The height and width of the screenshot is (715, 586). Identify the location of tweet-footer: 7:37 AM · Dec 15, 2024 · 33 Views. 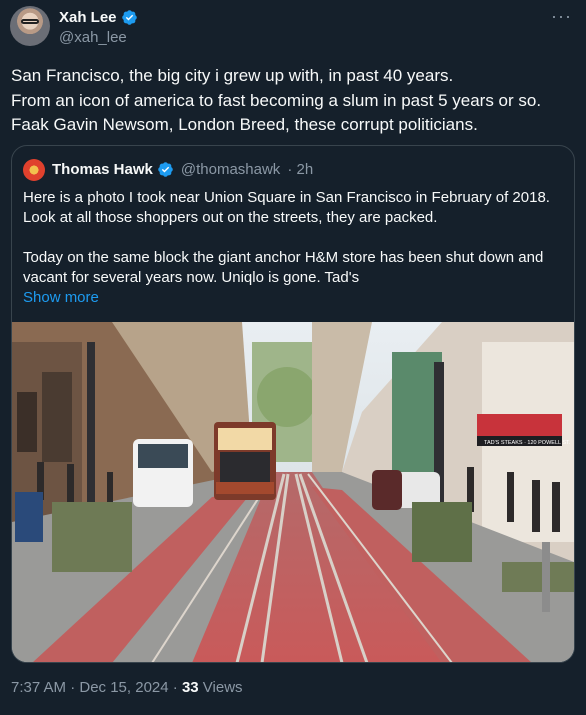
(127, 687).